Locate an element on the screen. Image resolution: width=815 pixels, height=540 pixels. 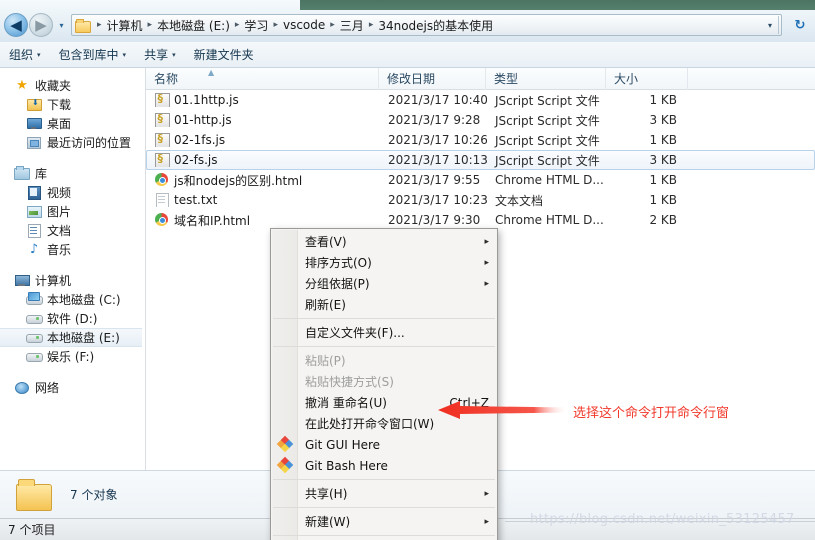
context-menu-label: 撤消 重命名(U) is located at coordinates (346, 403).